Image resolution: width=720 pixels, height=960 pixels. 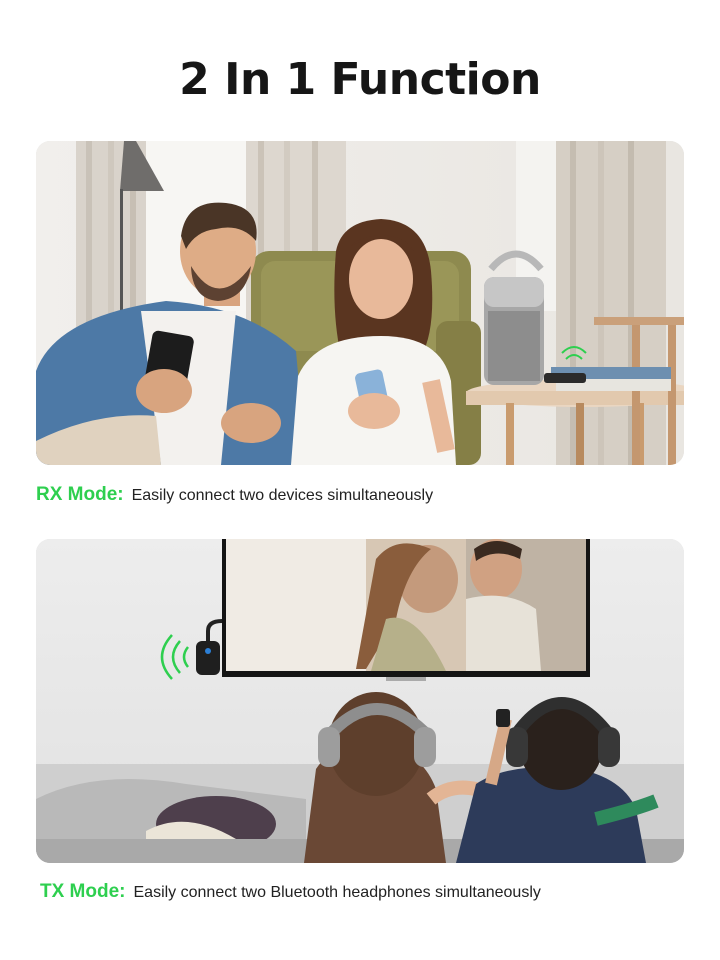 What do you see at coordinates (406, 608) in the screenshot?
I see `tv-screen` at bounding box center [406, 608].